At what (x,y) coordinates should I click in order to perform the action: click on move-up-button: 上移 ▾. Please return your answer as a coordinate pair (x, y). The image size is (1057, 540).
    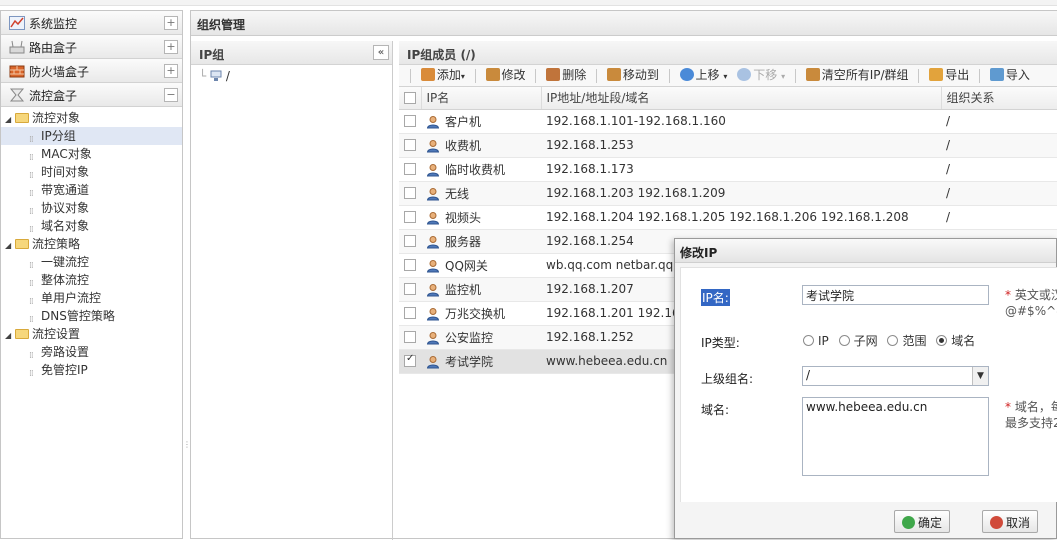
    Looking at the image, I should click on (704, 75).